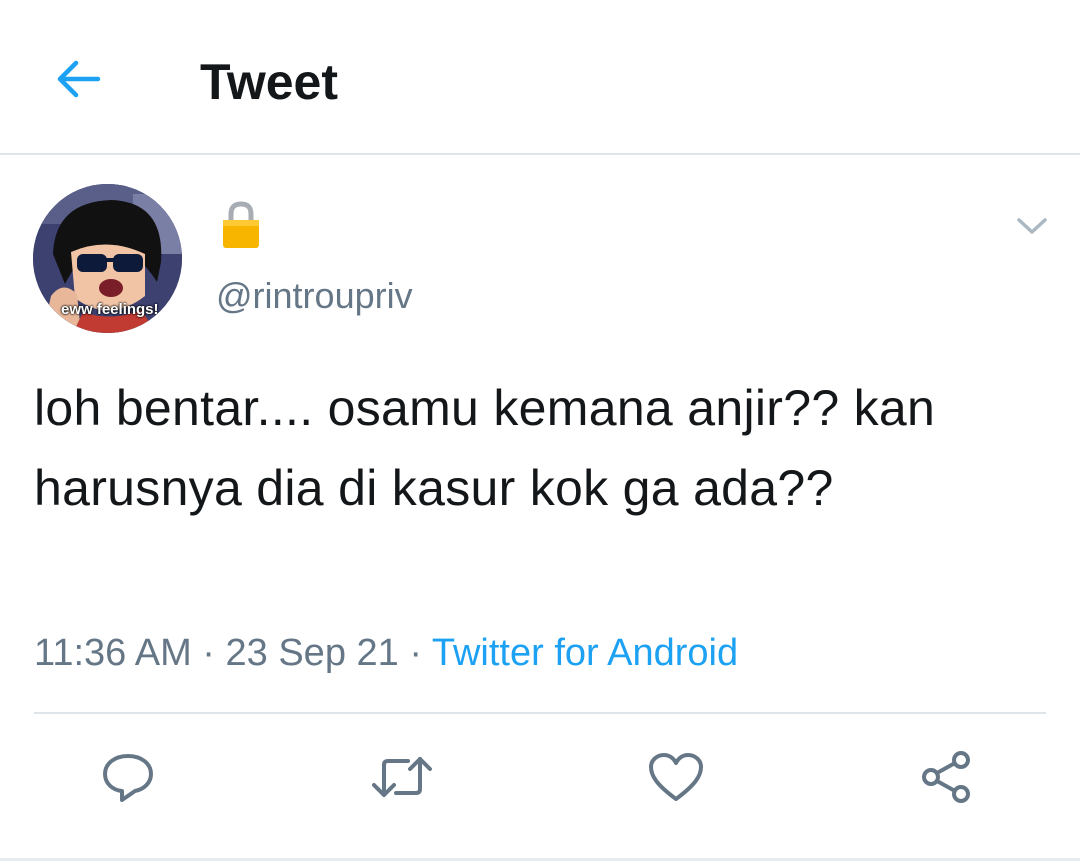 This screenshot has width=1080, height=861. Describe the element at coordinates (312, 653) in the screenshot. I see `tweet-date: 23 Sep 21` at that location.